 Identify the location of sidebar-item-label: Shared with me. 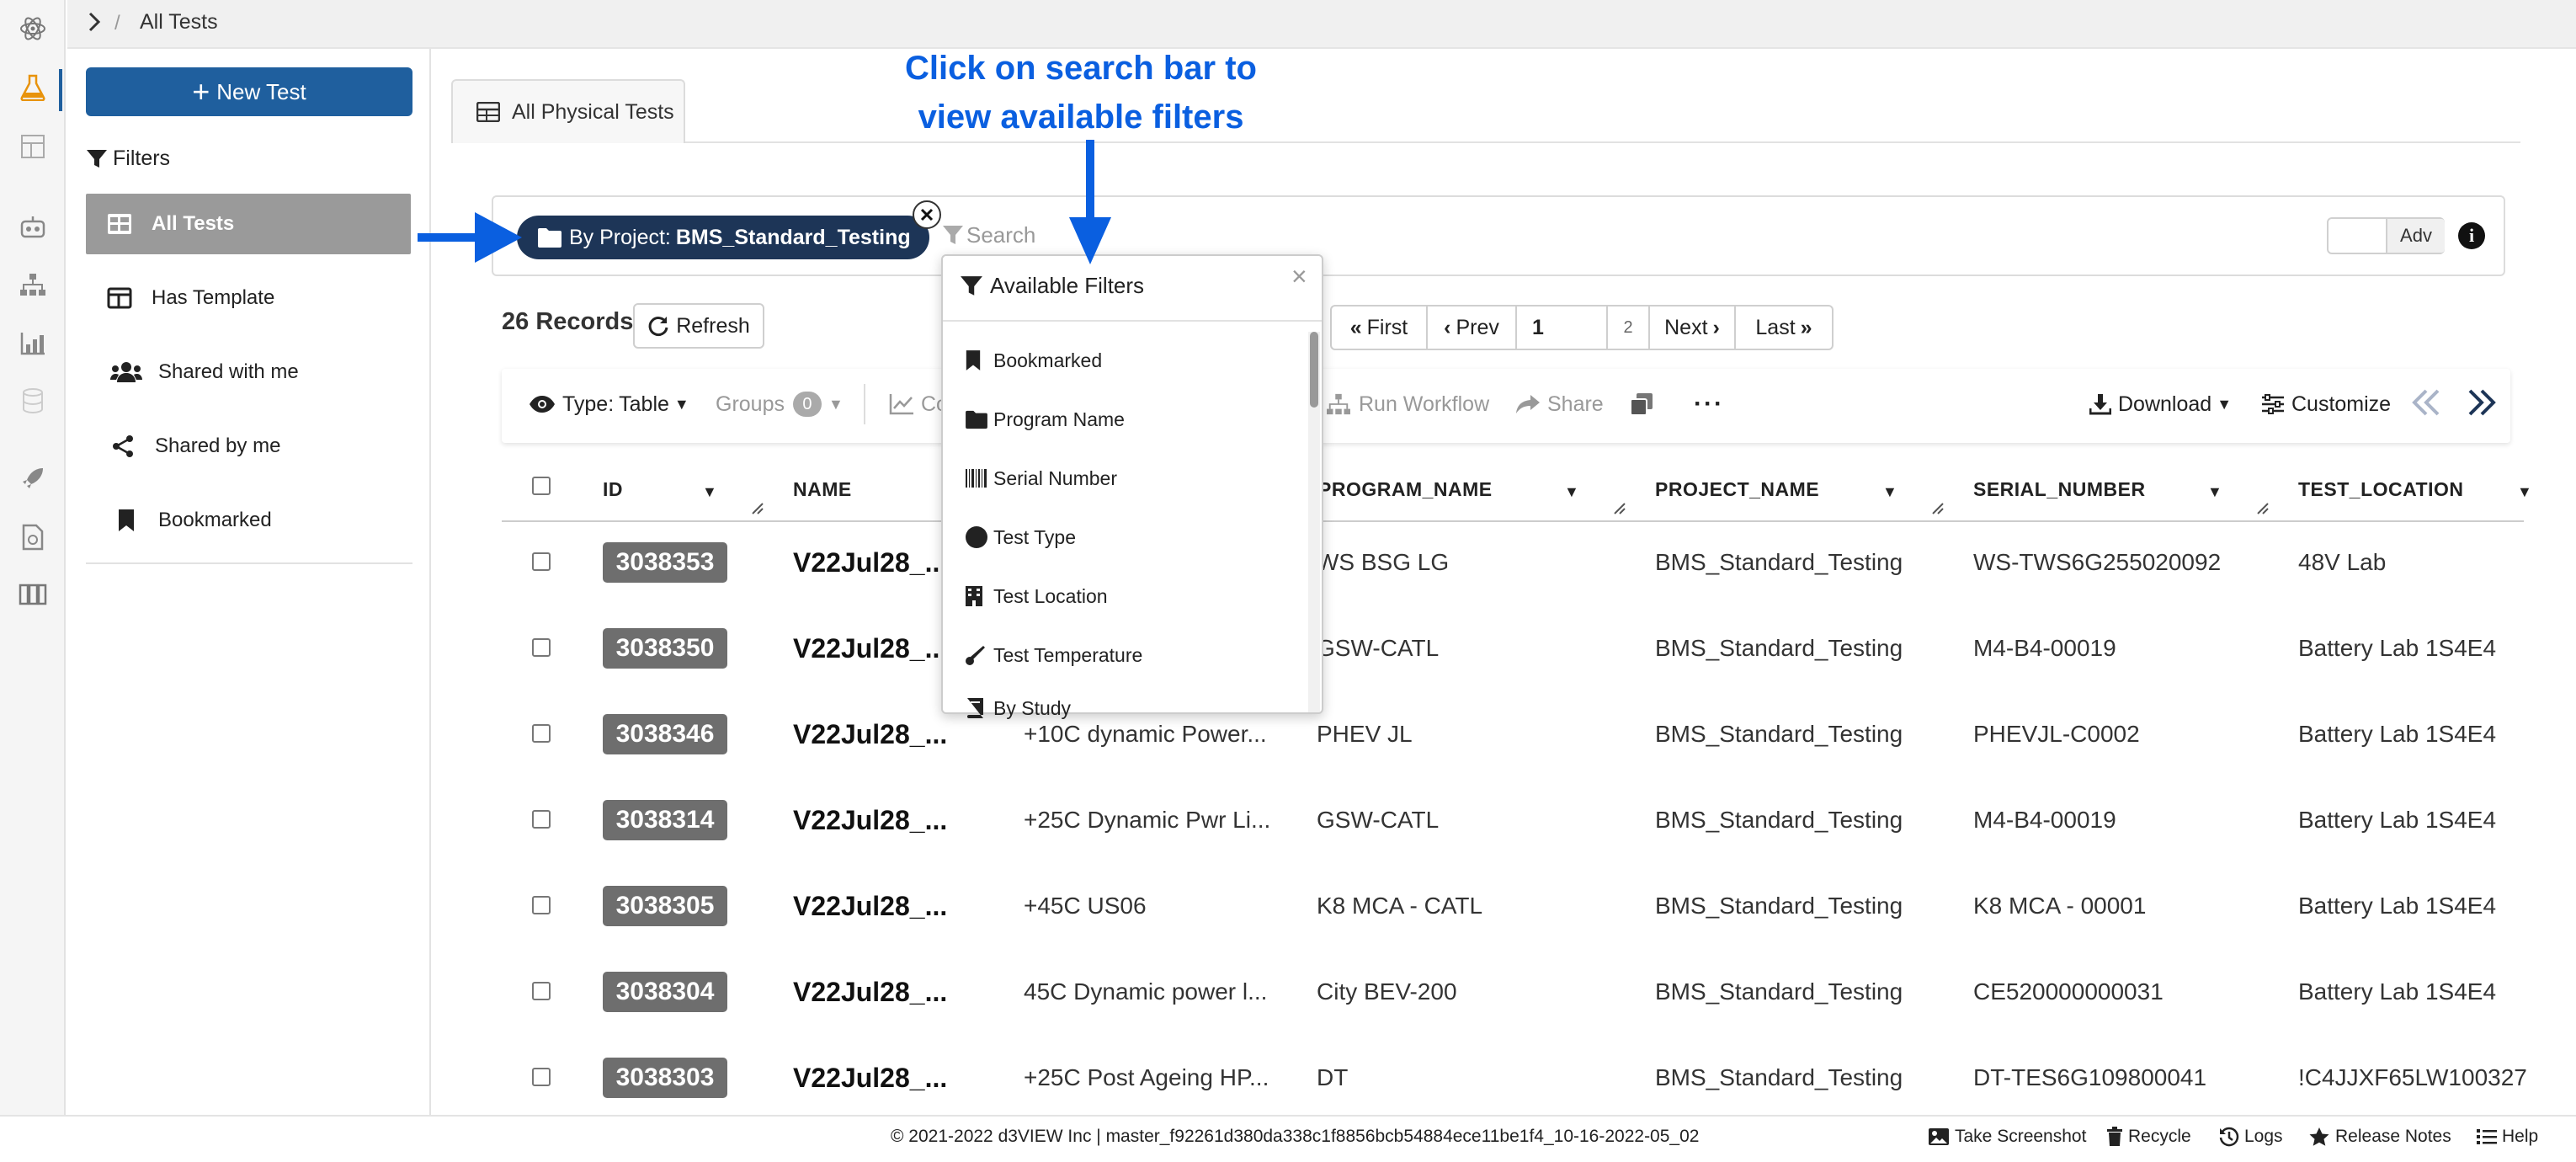
(229, 371).